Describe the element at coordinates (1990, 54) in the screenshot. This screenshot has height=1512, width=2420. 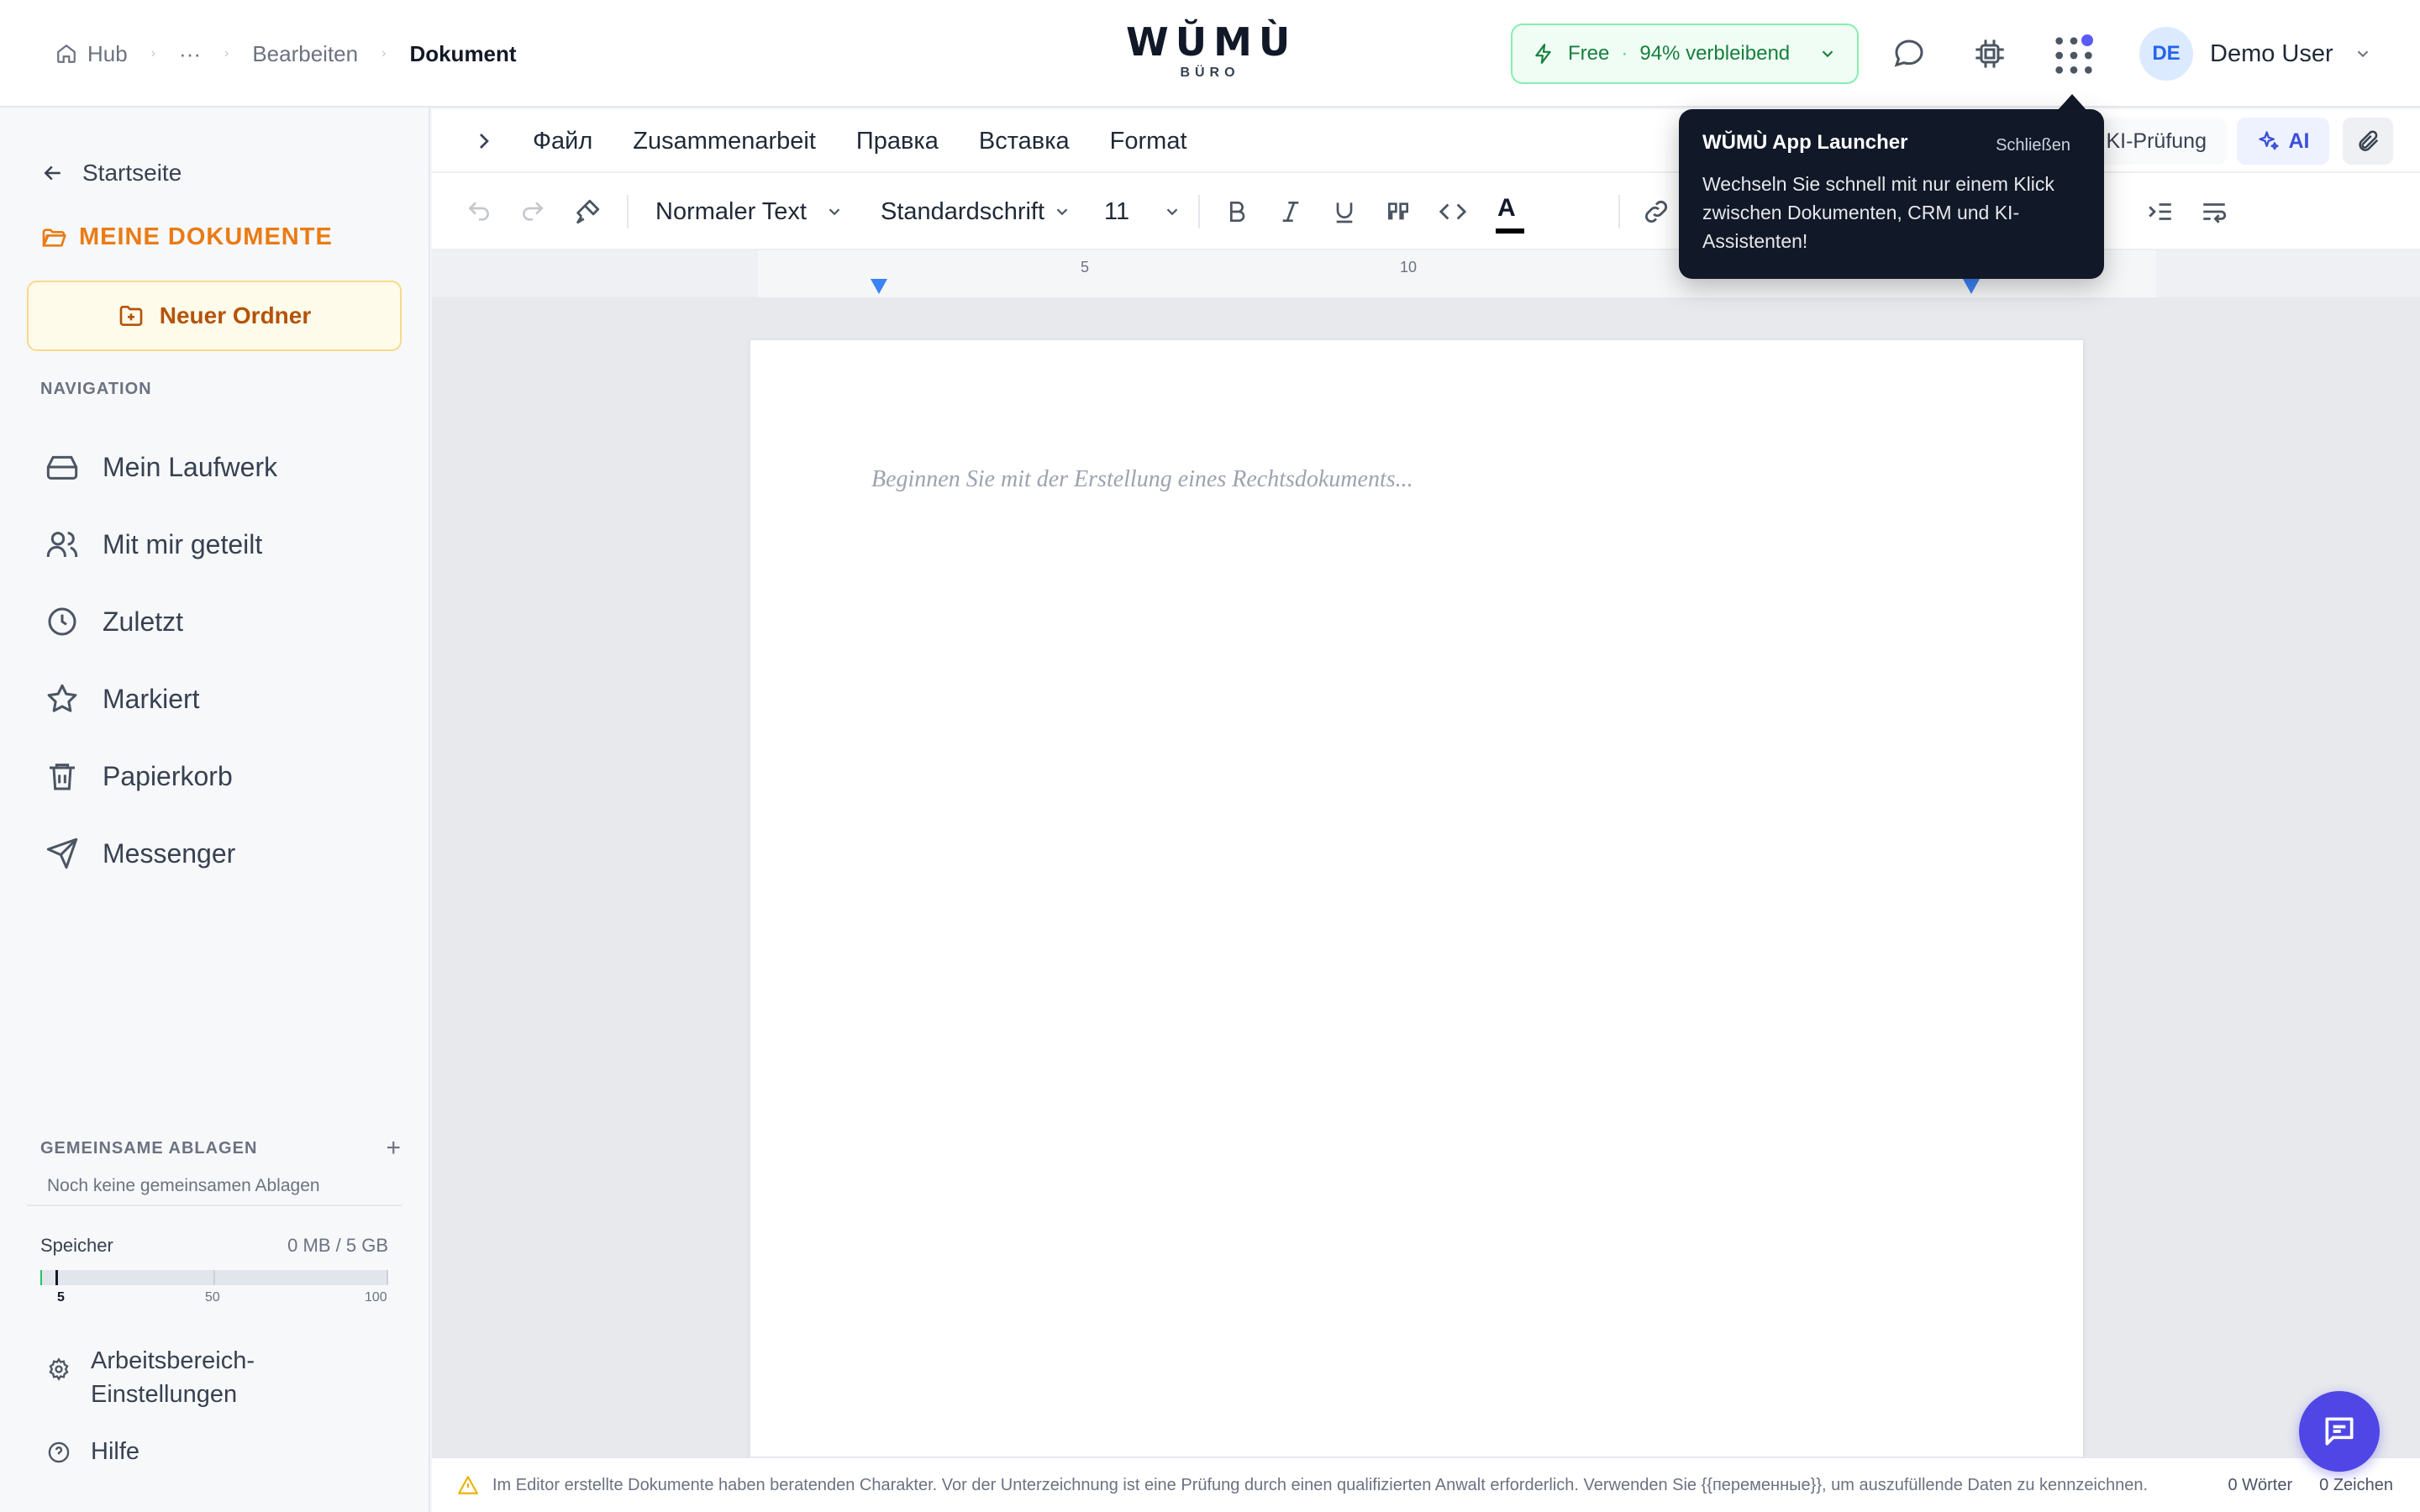
I see `cpu-chip-icon` at that location.